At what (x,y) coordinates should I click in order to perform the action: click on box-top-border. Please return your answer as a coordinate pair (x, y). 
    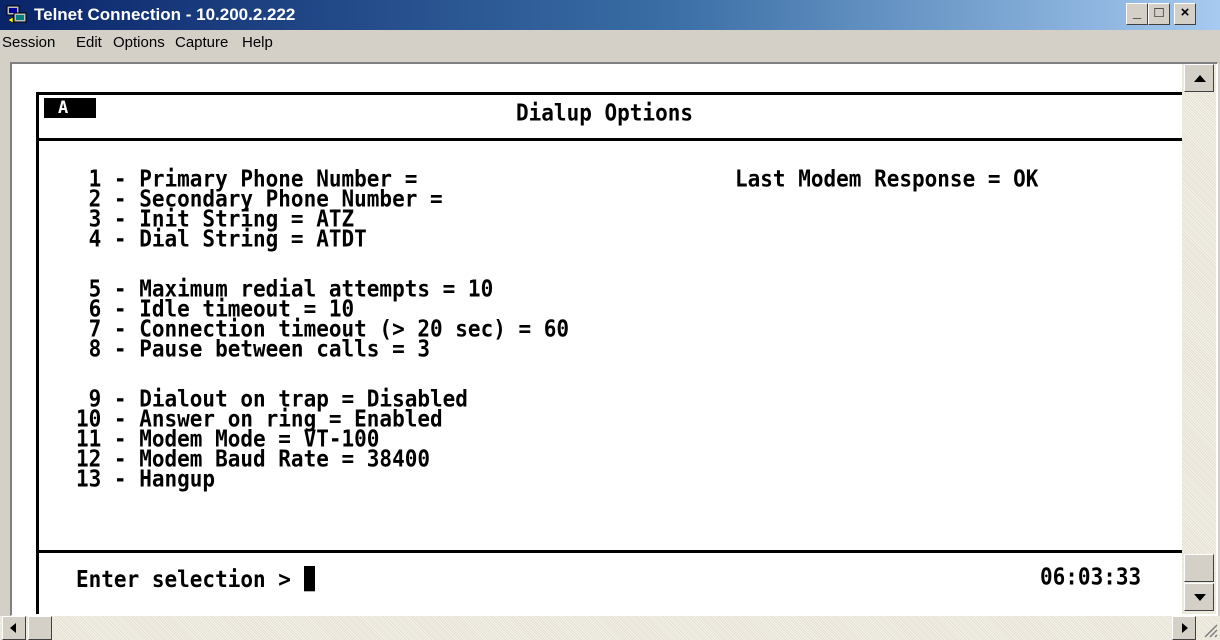
    Looking at the image, I should click on (609, 93).